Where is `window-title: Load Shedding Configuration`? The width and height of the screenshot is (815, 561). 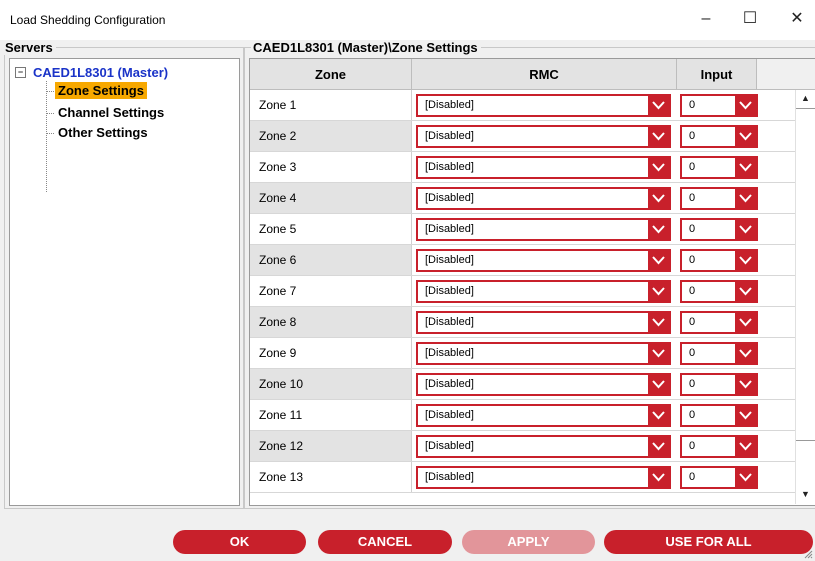 window-title: Load Shedding Configuration is located at coordinates (88, 20).